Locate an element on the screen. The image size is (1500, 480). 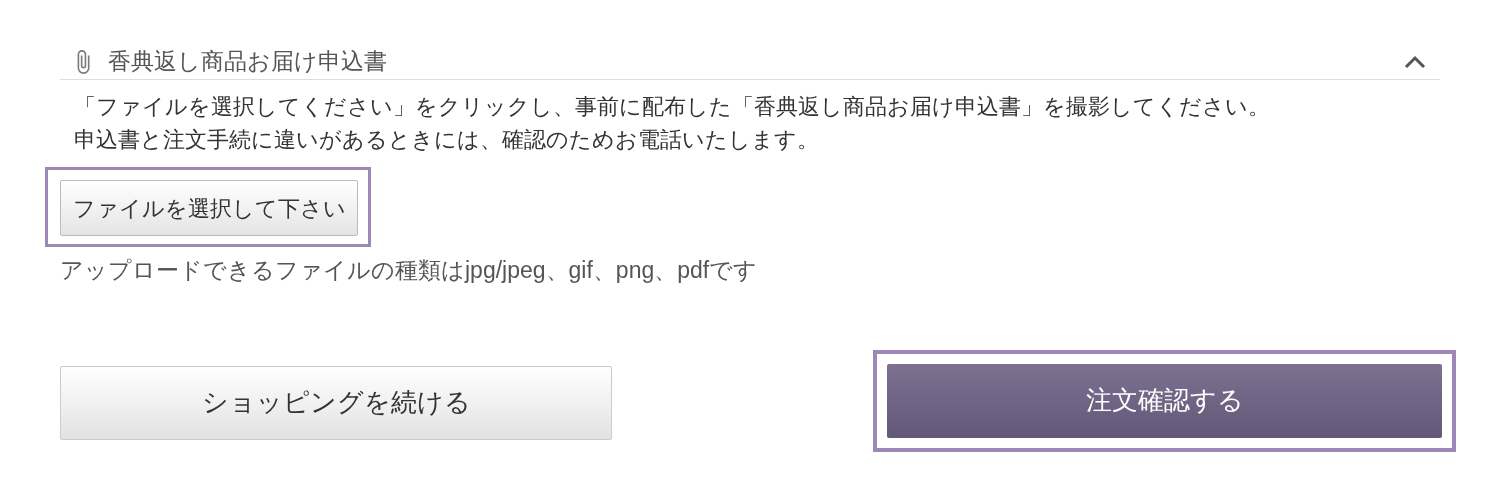
continue-shopping-button: ショッピングを続ける is located at coordinates (336, 402).